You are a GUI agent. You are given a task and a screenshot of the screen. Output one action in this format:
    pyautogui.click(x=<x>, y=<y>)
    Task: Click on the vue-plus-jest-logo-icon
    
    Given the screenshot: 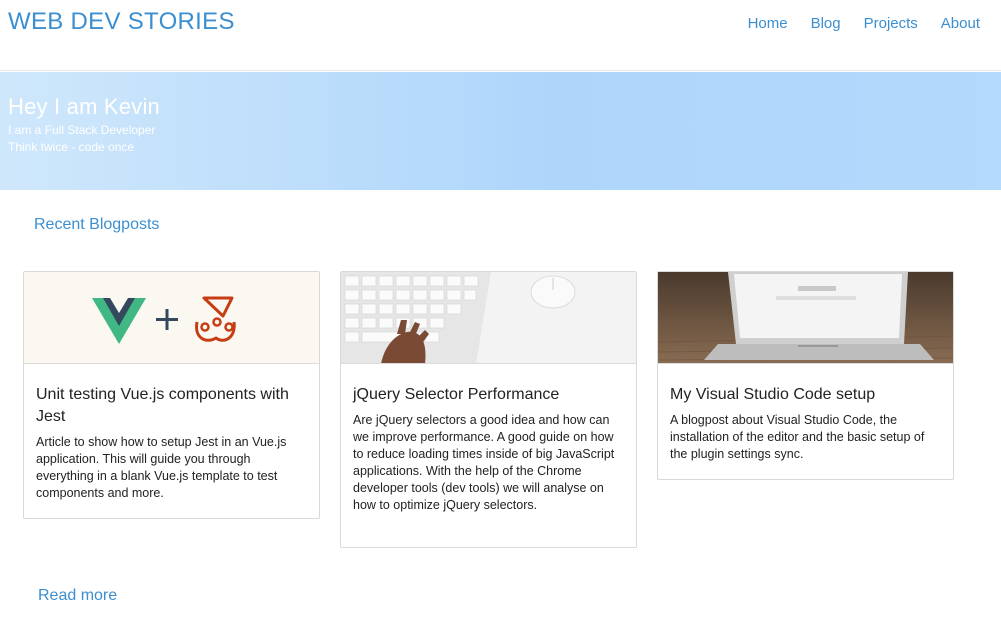 What is the action you would take?
    pyautogui.click(x=164, y=320)
    